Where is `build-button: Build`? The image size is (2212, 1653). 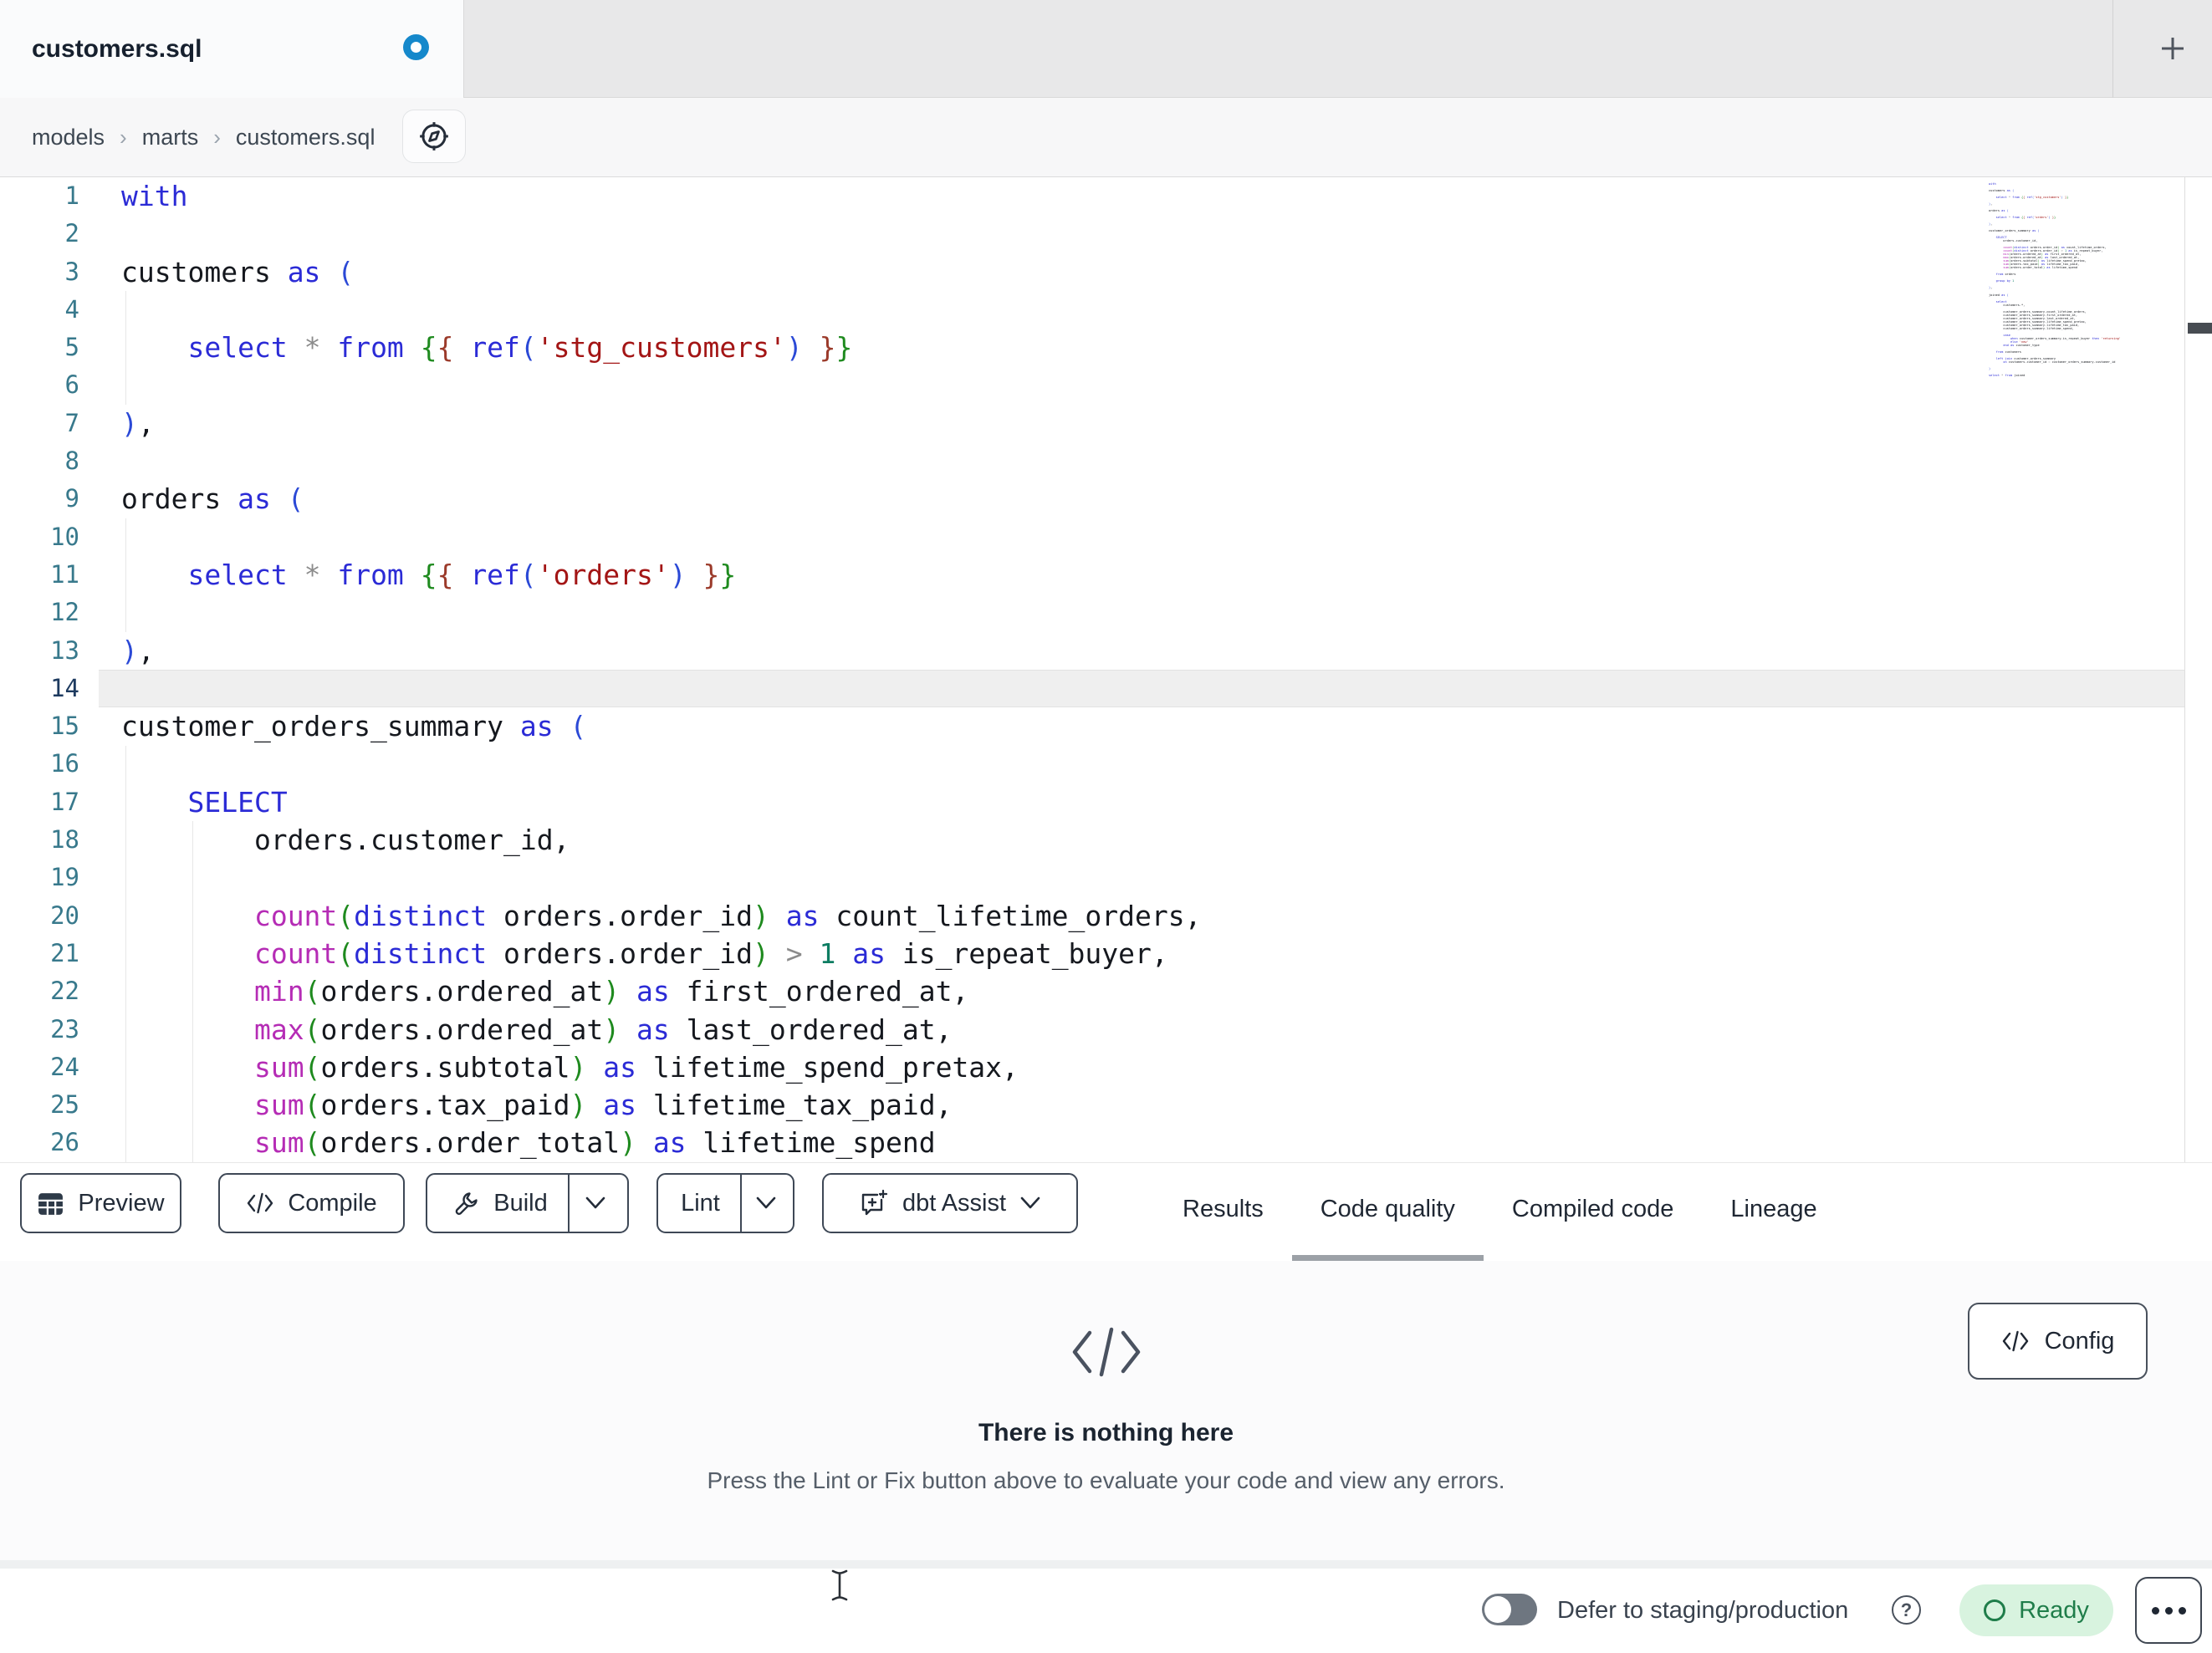 build-button: Build is located at coordinates (501, 1203).